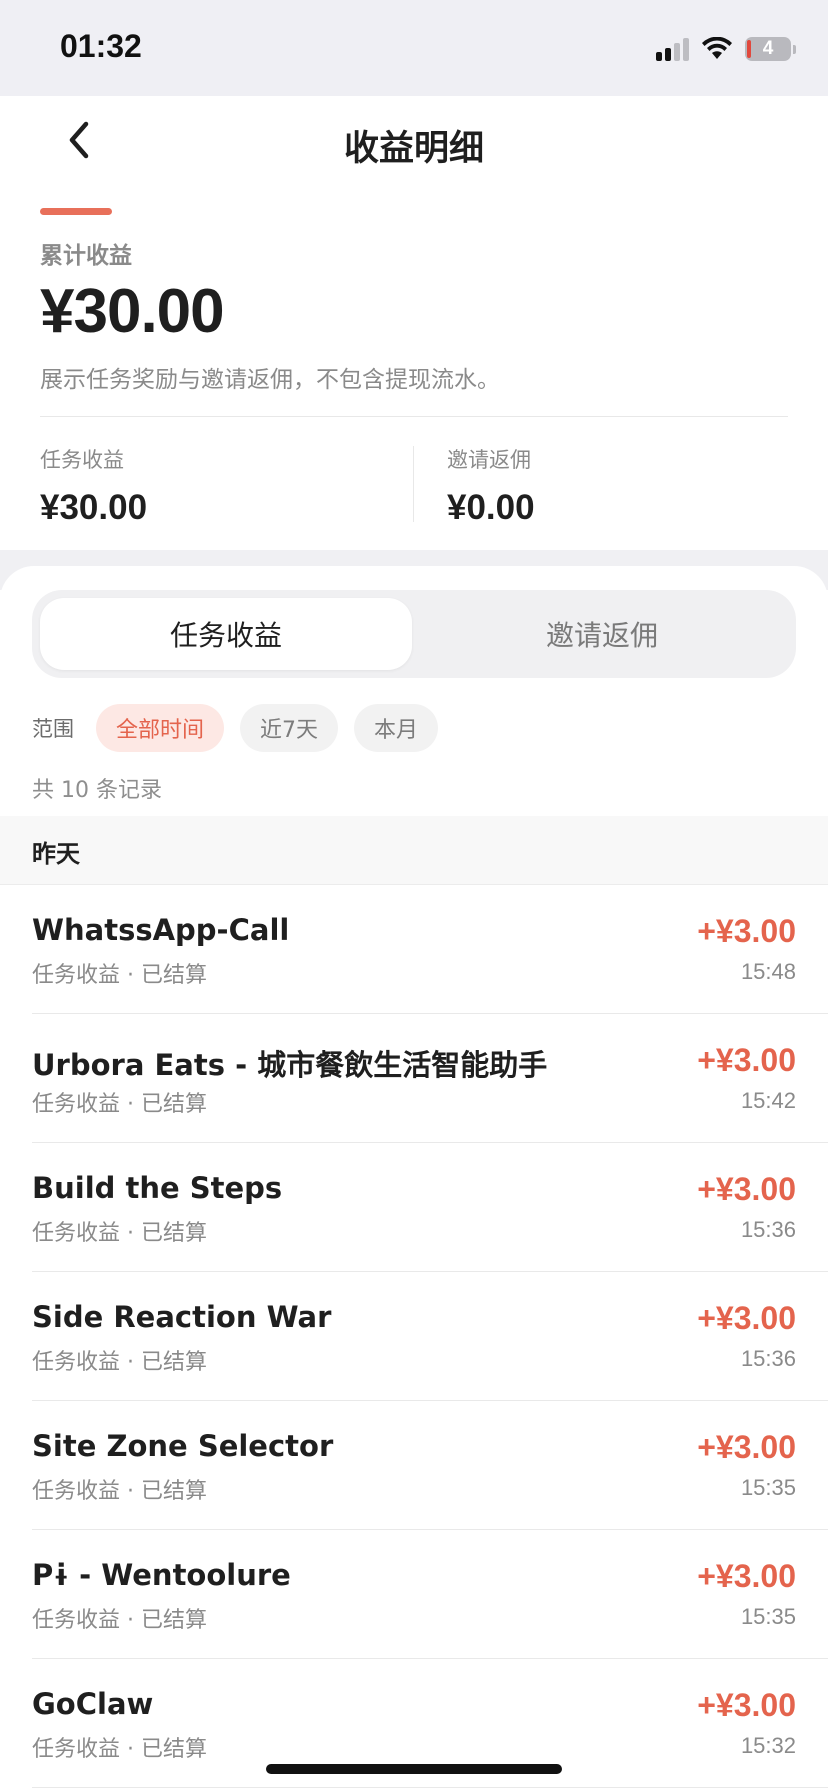 The image size is (828, 1792). I want to click on record-title: Pɨ - Wentoolure, so click(161, 1575).